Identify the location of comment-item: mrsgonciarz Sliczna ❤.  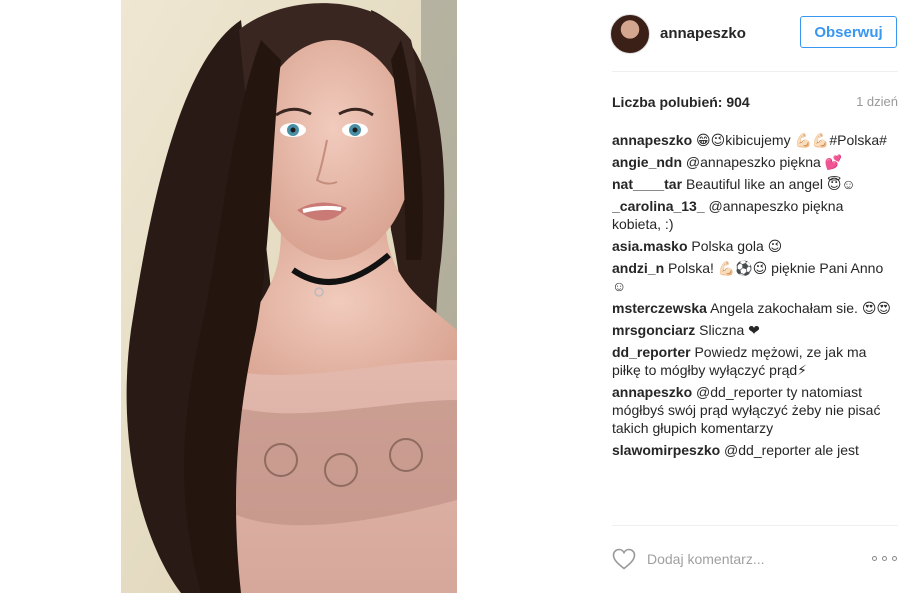
(753, 330).